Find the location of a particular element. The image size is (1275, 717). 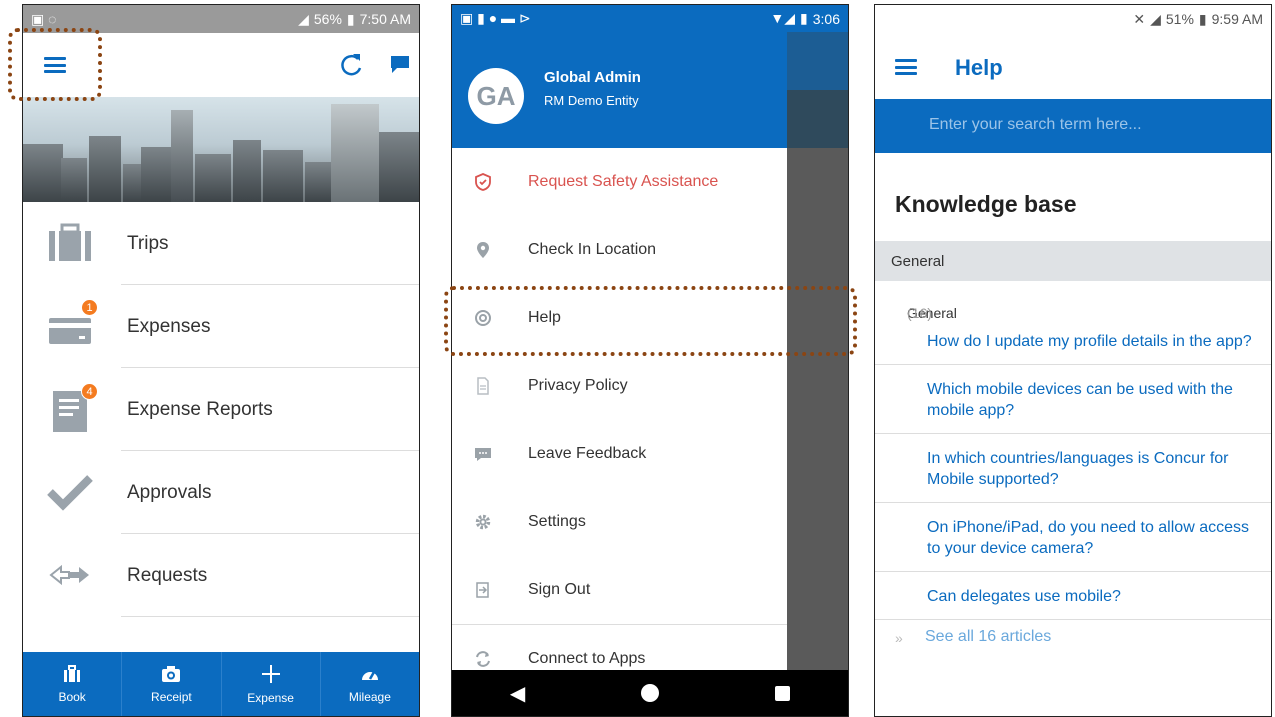

reports-count-badge: 4 is located at coordinates (89, 391).